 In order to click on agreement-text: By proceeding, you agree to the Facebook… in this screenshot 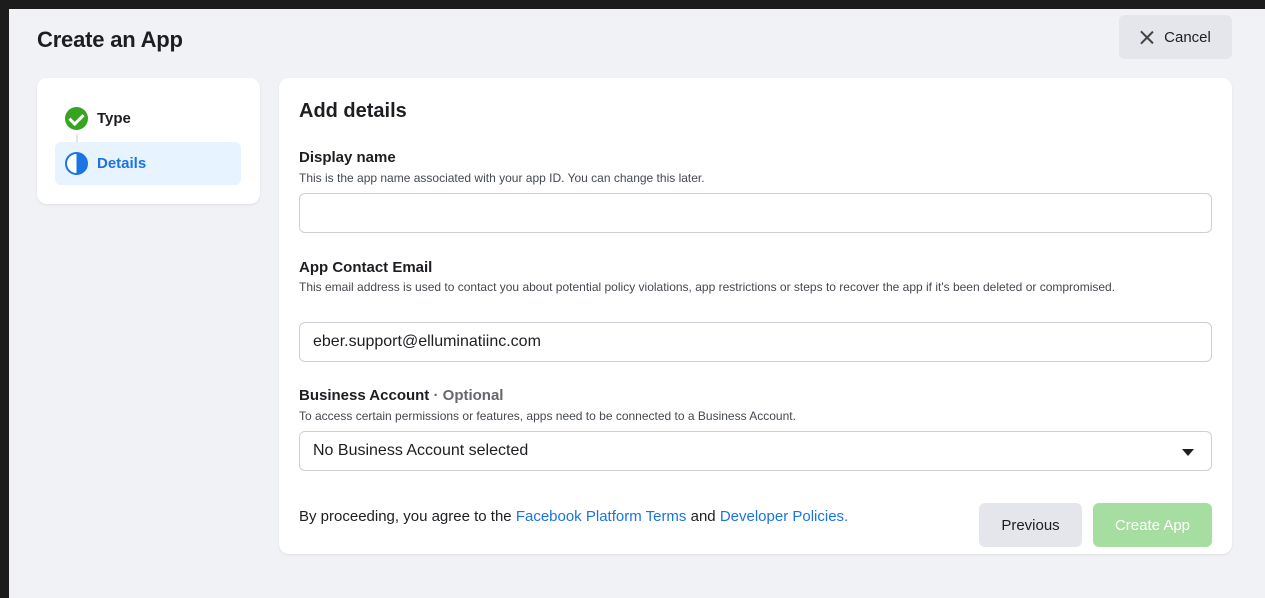, I will do `click(573, 516)`.